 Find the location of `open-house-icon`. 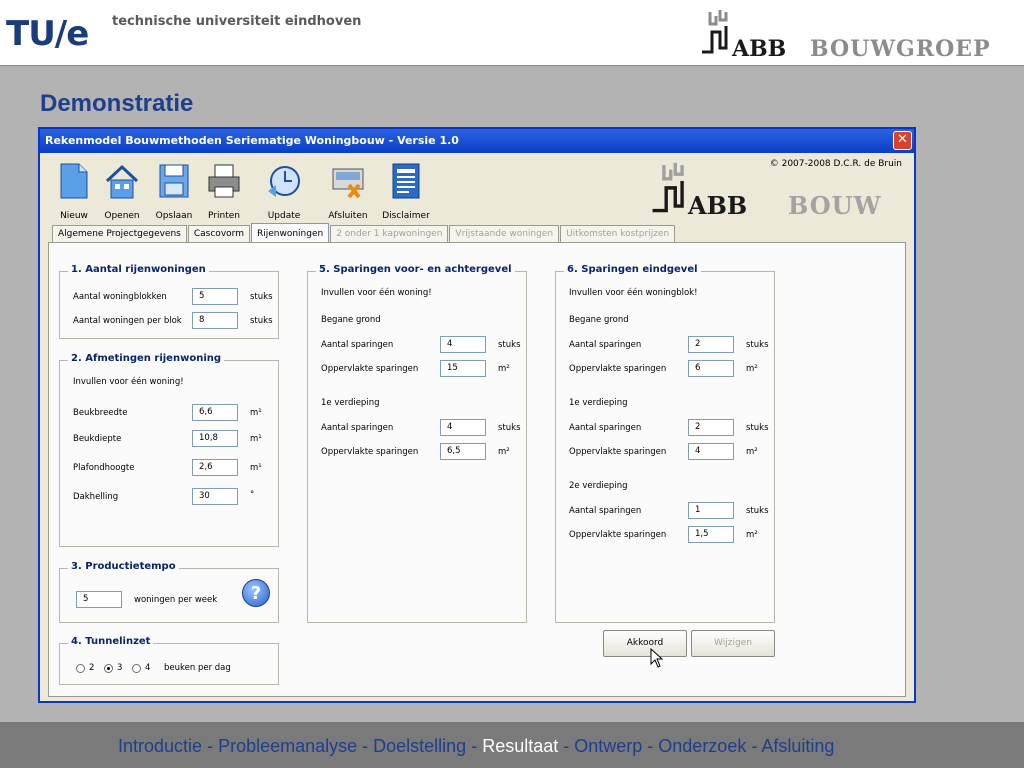

open-house-icon is located at coordinates (122, 181).